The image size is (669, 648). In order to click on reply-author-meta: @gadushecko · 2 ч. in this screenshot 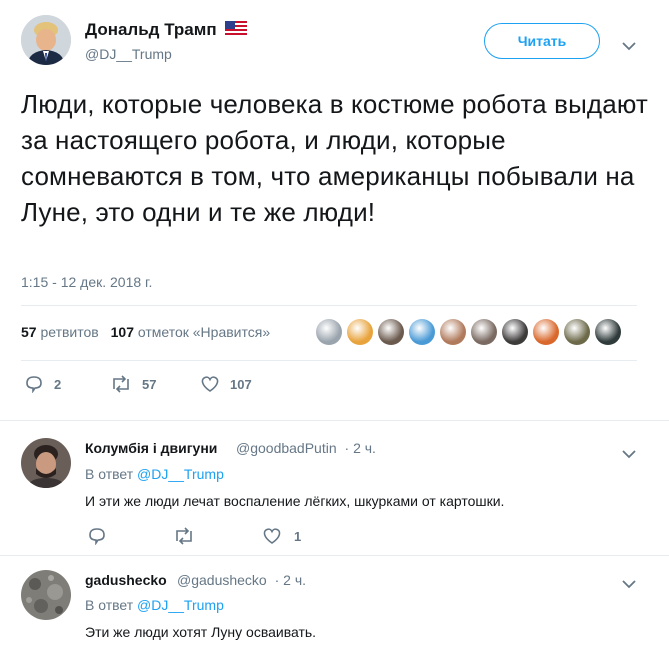, I will do `click(241, 580)`.